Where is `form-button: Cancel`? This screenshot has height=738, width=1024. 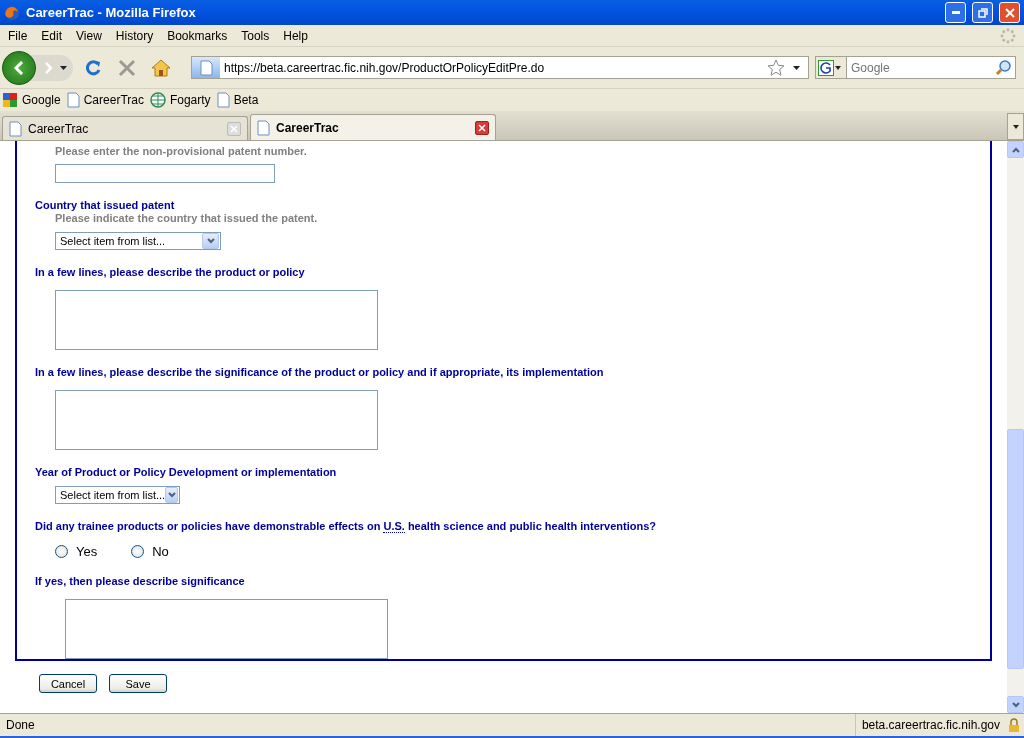
form-button: Cancel is located at coordinates (68, 683).